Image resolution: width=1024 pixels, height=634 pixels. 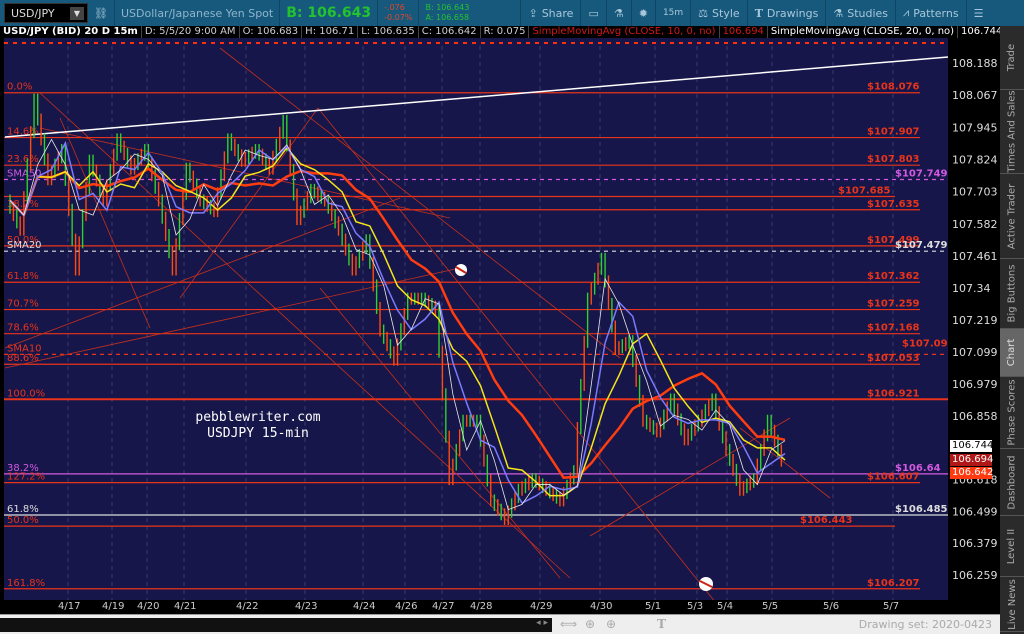 I want to click on price-tick: 106.379, so click(x=975, y=543).